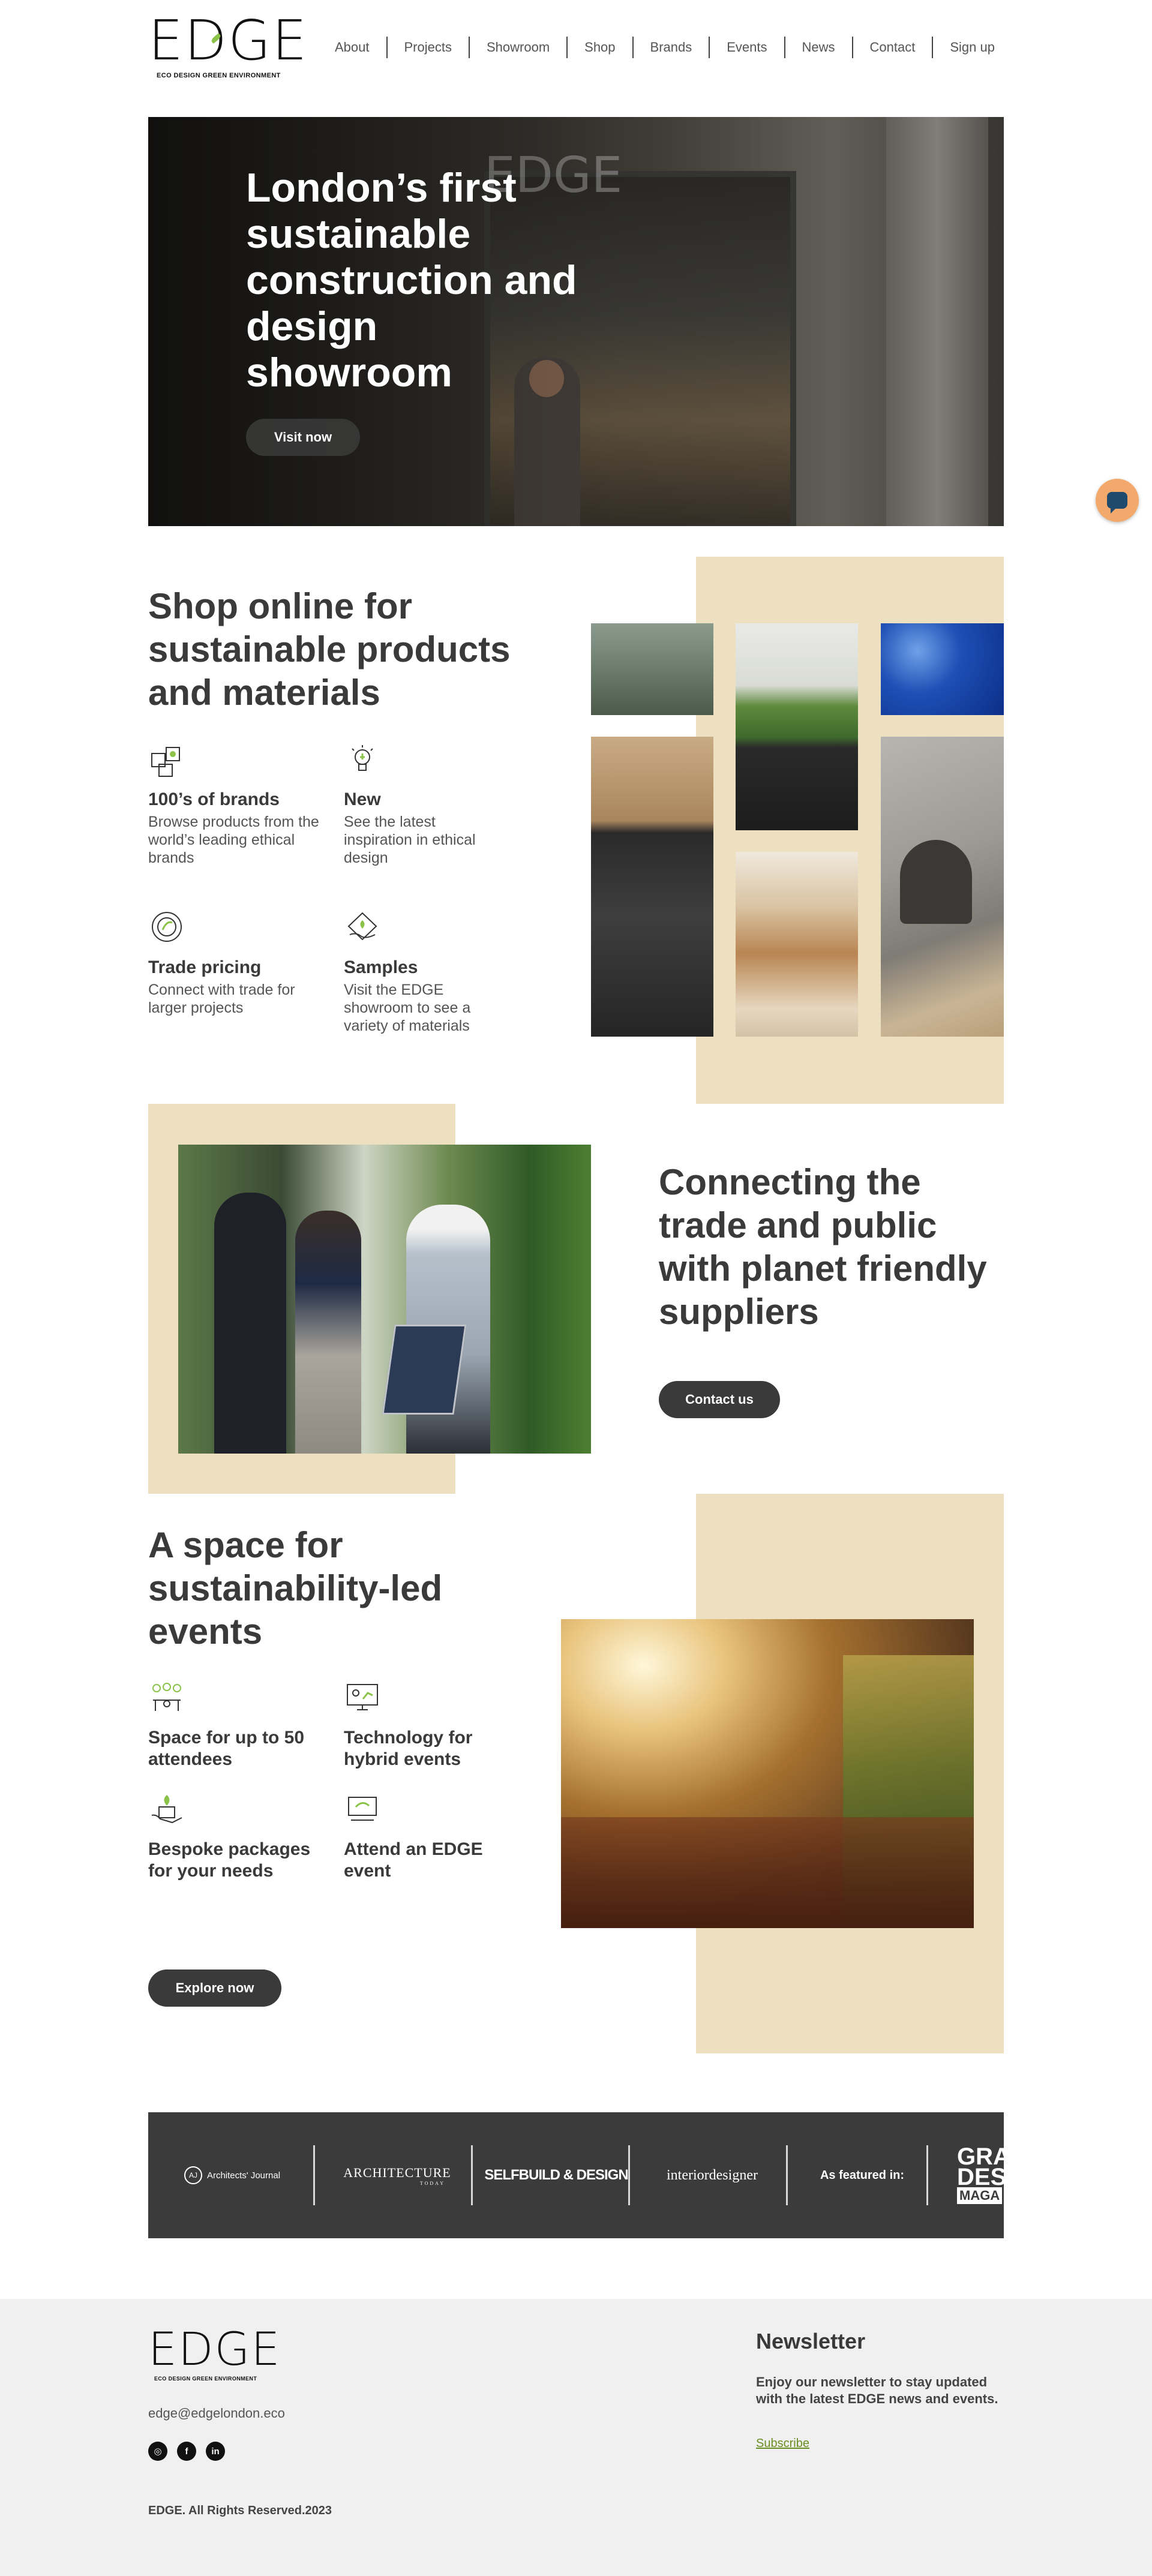 Image resolution: width=1152 pixels, height=2576 pixels. Describe the element at coordinates (432, 2183) in the screenshot. I see `logo-architecture-sub: TODAY` at that location.